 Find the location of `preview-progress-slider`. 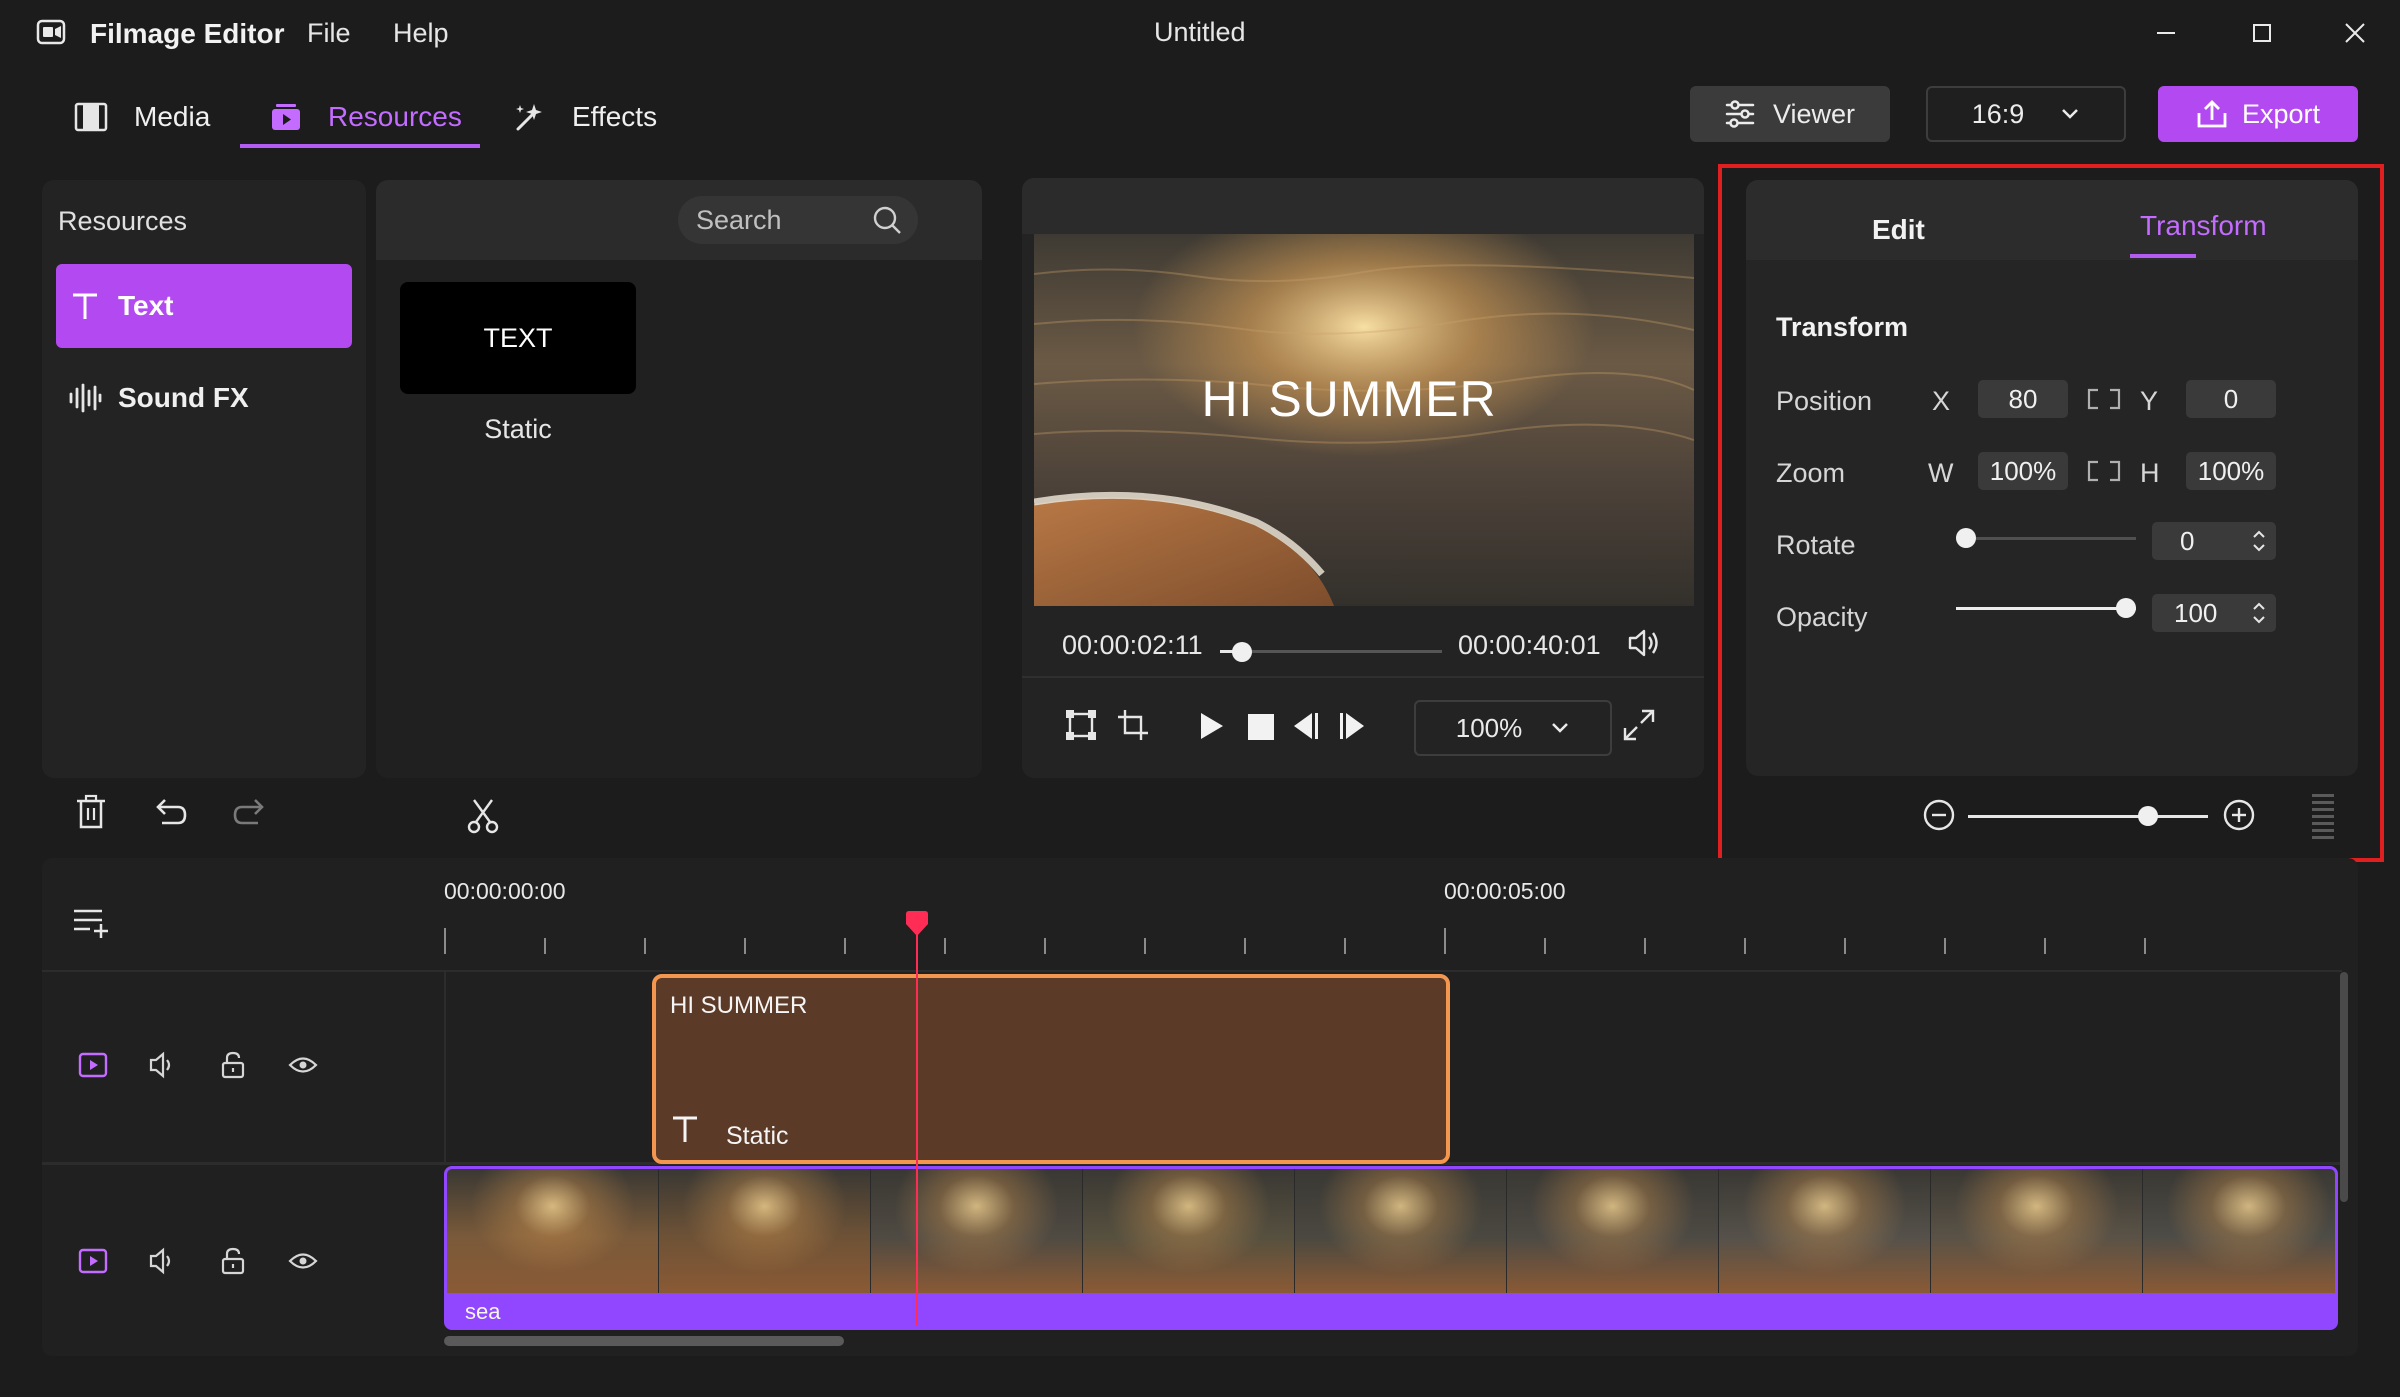

preview-progress-slider is located at coordinates (1331, 652).